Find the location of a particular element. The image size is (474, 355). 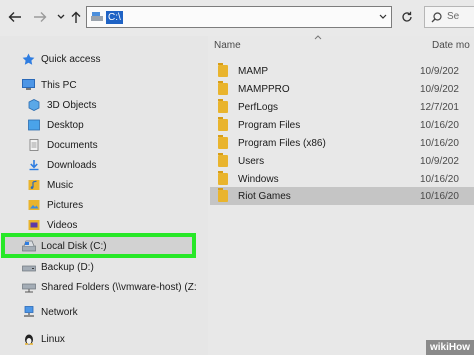

sidebar-item-music: Music is located at coordinates (50, 185).